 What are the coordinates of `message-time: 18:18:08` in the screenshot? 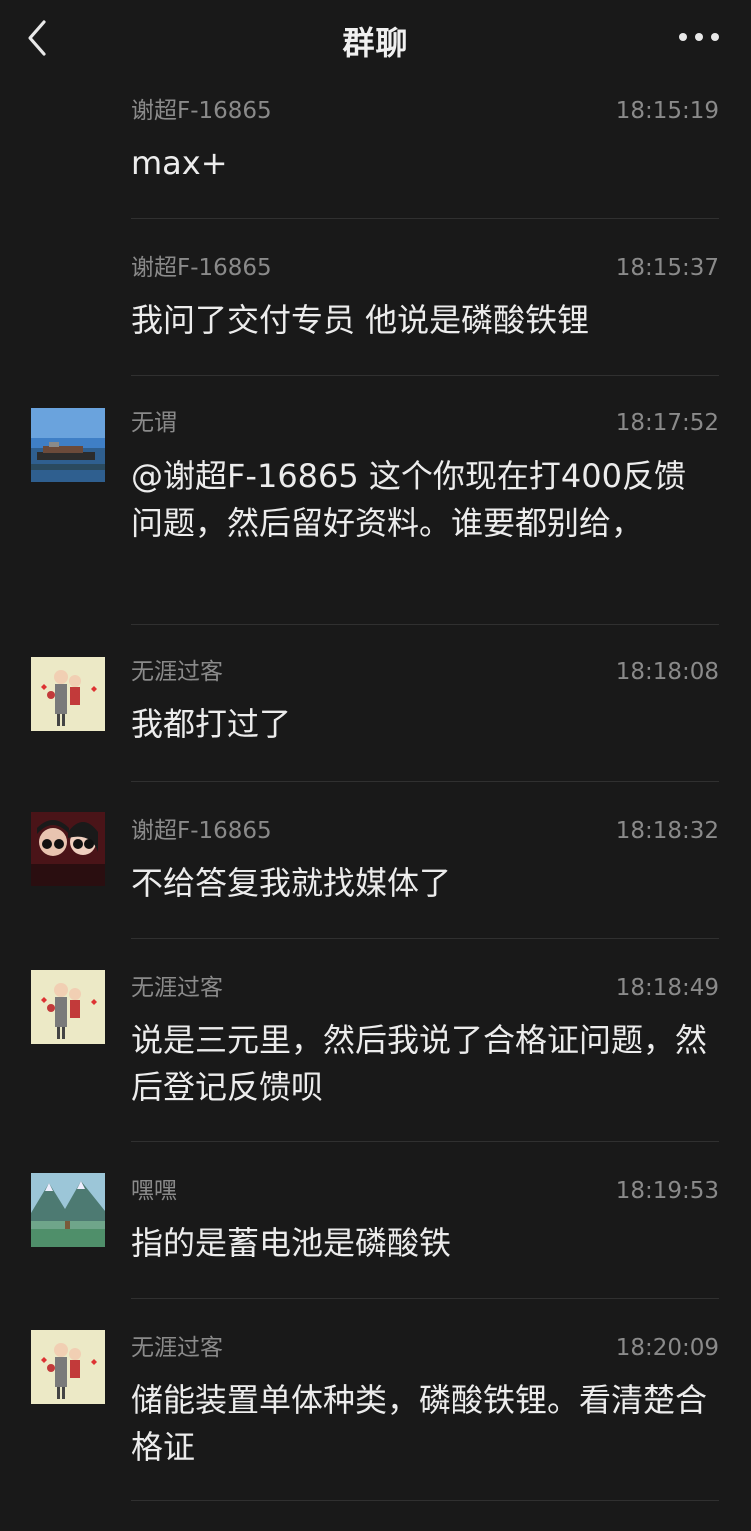 It's located at (667, 672).